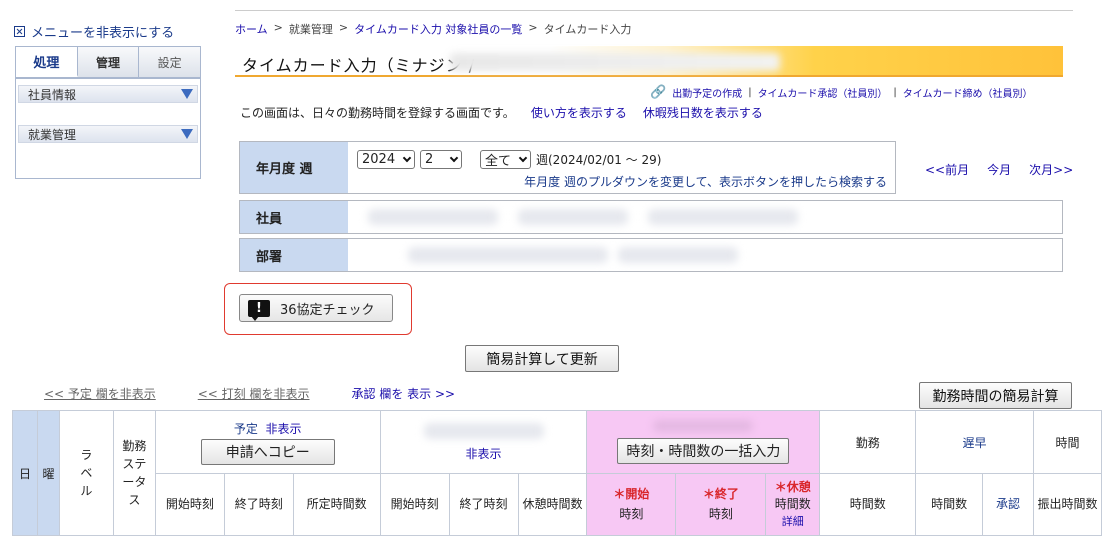 Image resolution: width=1102 pixels, height=541 pixels. What do you see at coordinates (254, 393) in the screenshot?
I see `hide-stamp-link: << 打刻 欄を非表示` at bounding box center [254, 393].